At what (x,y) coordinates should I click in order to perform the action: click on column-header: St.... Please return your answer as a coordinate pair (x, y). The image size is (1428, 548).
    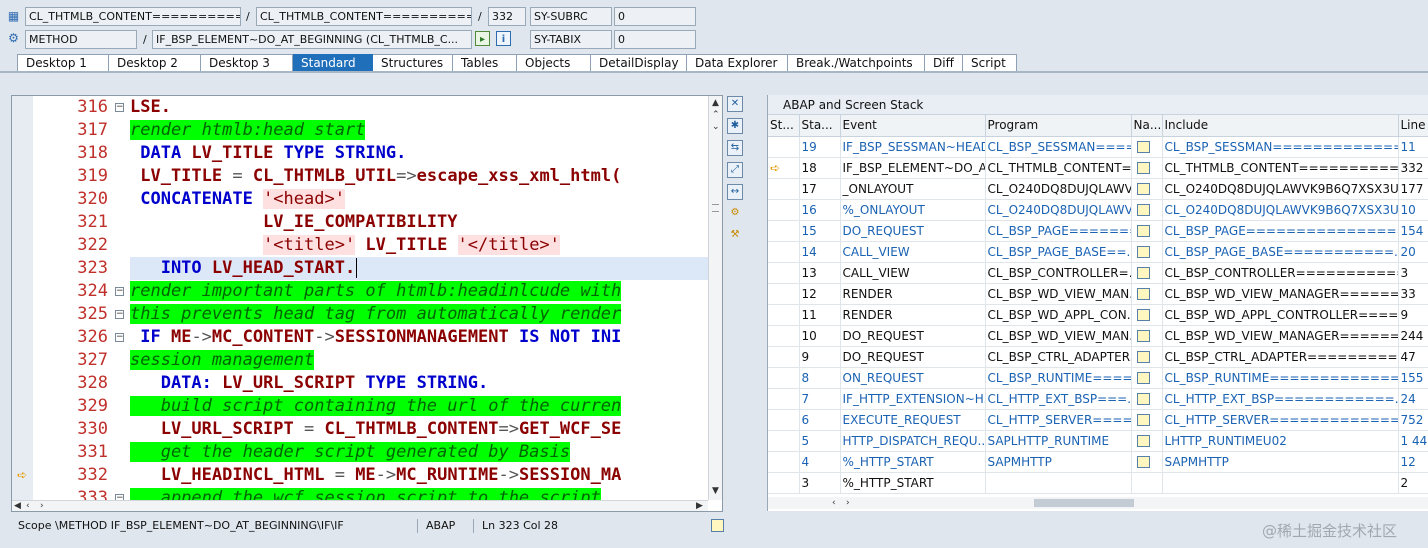
    Looking at the image, I should click on (784, 126).